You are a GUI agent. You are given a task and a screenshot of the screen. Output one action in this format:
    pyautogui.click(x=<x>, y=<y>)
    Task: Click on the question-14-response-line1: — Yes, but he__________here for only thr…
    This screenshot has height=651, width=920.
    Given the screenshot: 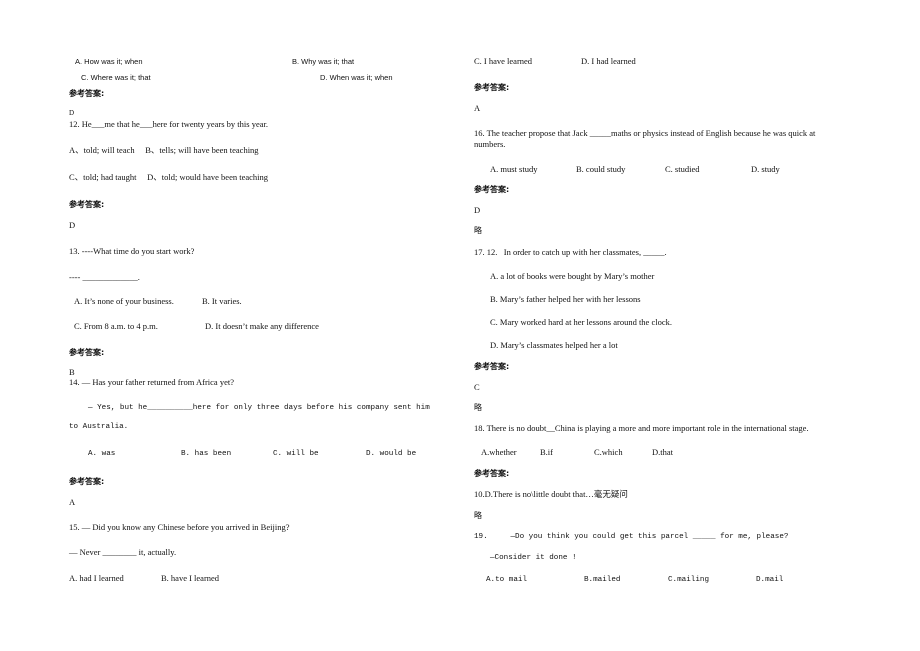 What is the action you would take?
    pyautogui.click(x=259, y=408)
    